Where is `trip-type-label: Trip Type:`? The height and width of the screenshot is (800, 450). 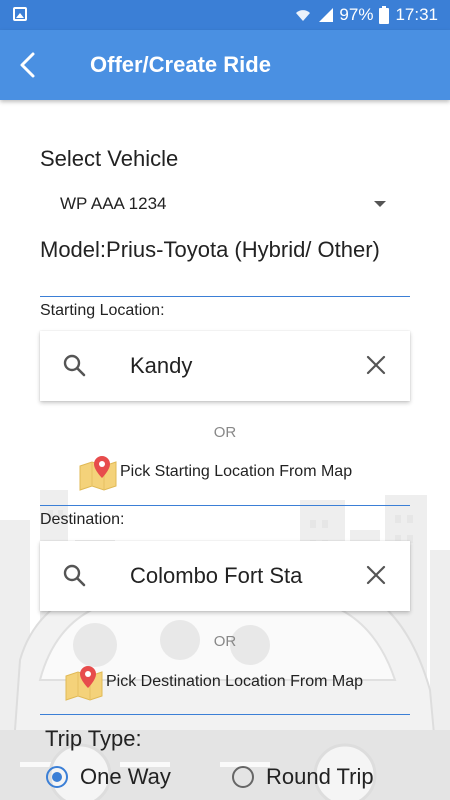
trip-type-label: Trip Type: is located at coordinates (93, 738).